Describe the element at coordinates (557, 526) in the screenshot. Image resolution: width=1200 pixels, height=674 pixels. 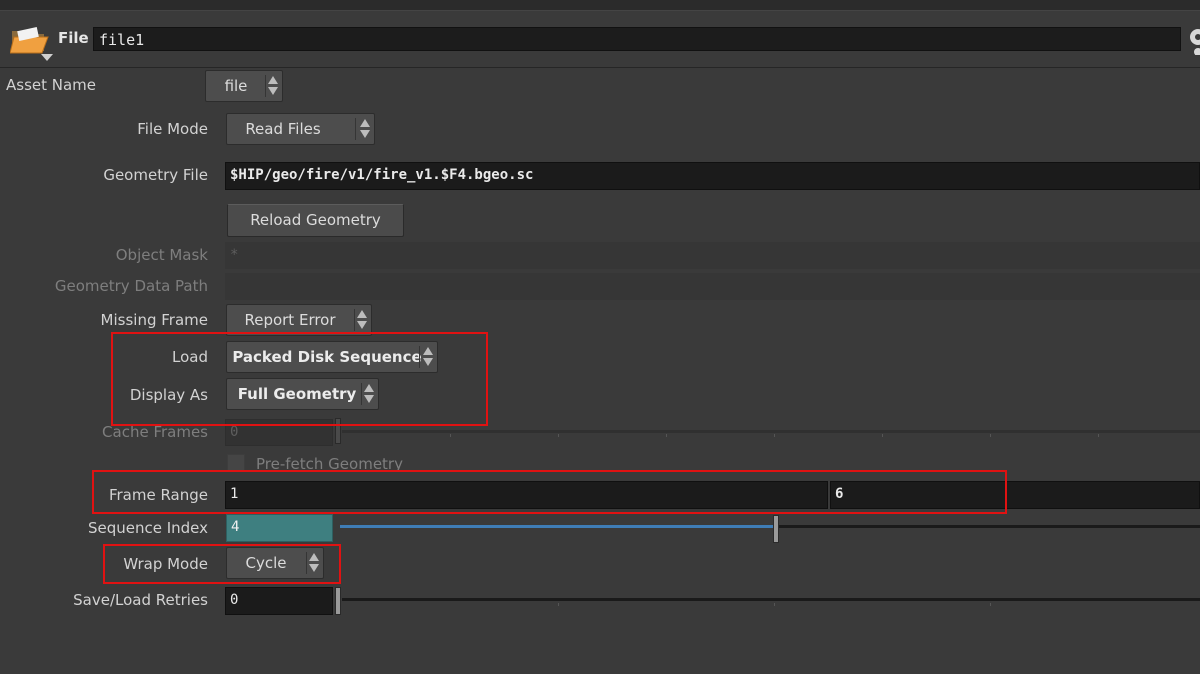
I see `sequence-index-slider-fill` at that location.